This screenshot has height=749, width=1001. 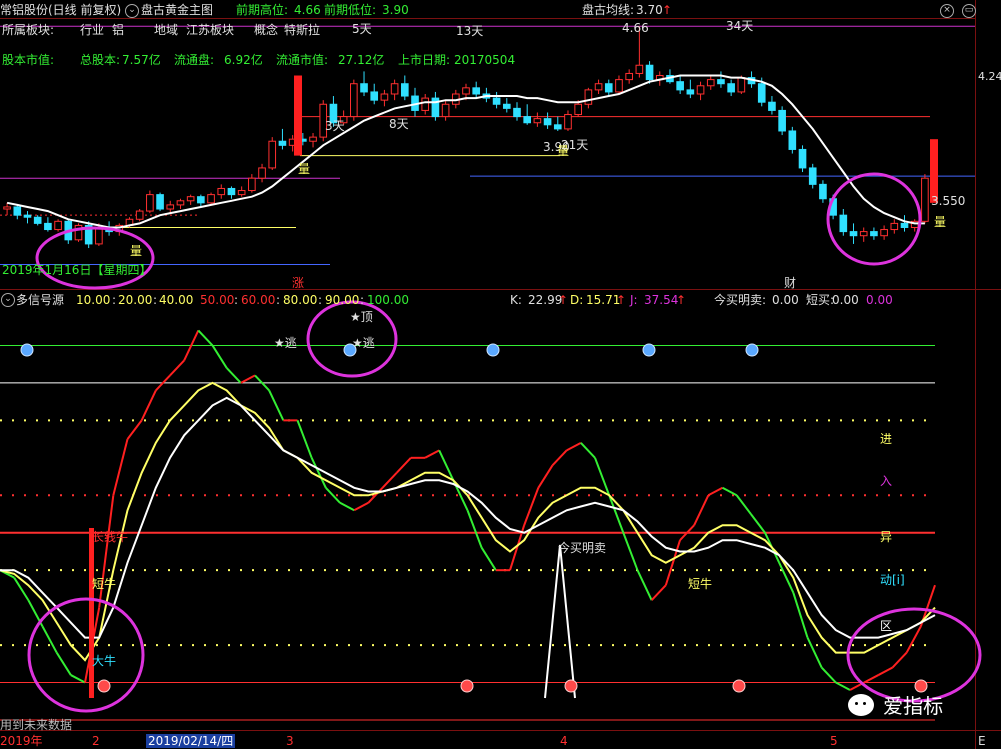 What do you see at coordinates (91, 613) in the screenshot?
I see `long-bull-spike` at bounding box center [91, 613].